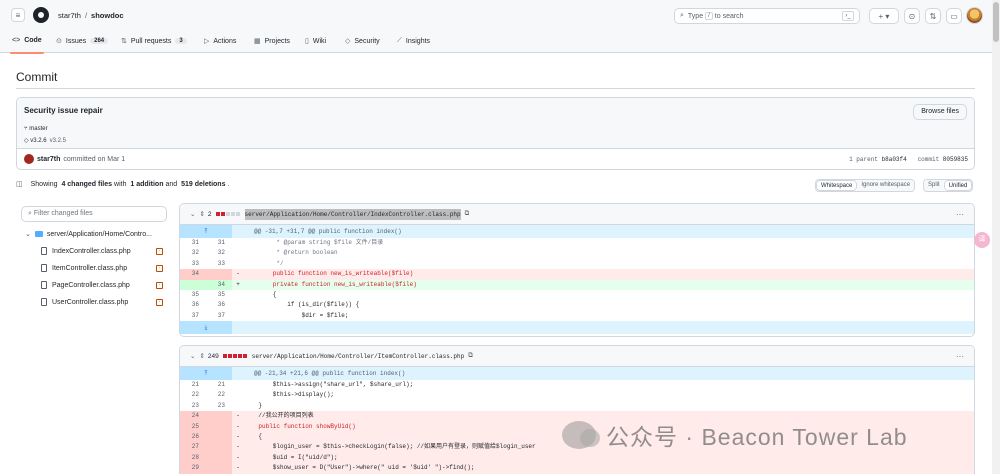  Describe the element at coordinates (348, 41) in the screenshot. I see `shield-icon: ◇` at that location.